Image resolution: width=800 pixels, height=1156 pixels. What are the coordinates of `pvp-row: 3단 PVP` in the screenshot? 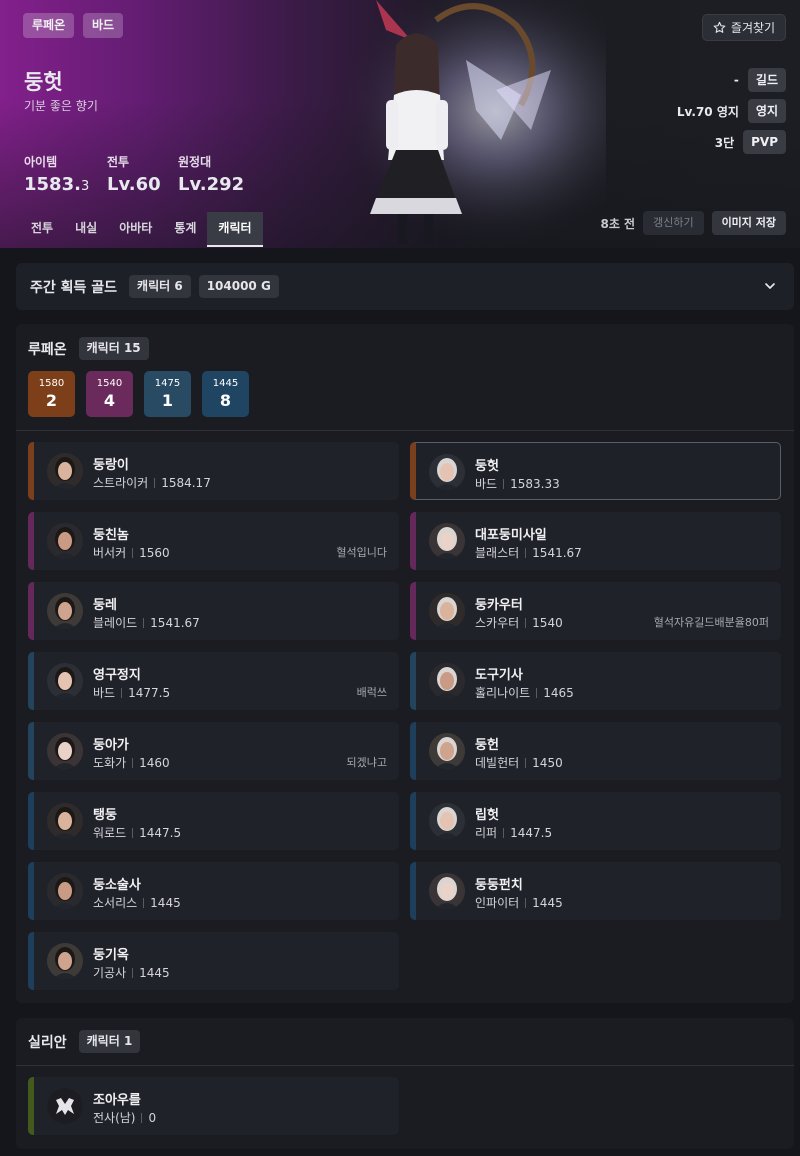 It's located at (750, 142).